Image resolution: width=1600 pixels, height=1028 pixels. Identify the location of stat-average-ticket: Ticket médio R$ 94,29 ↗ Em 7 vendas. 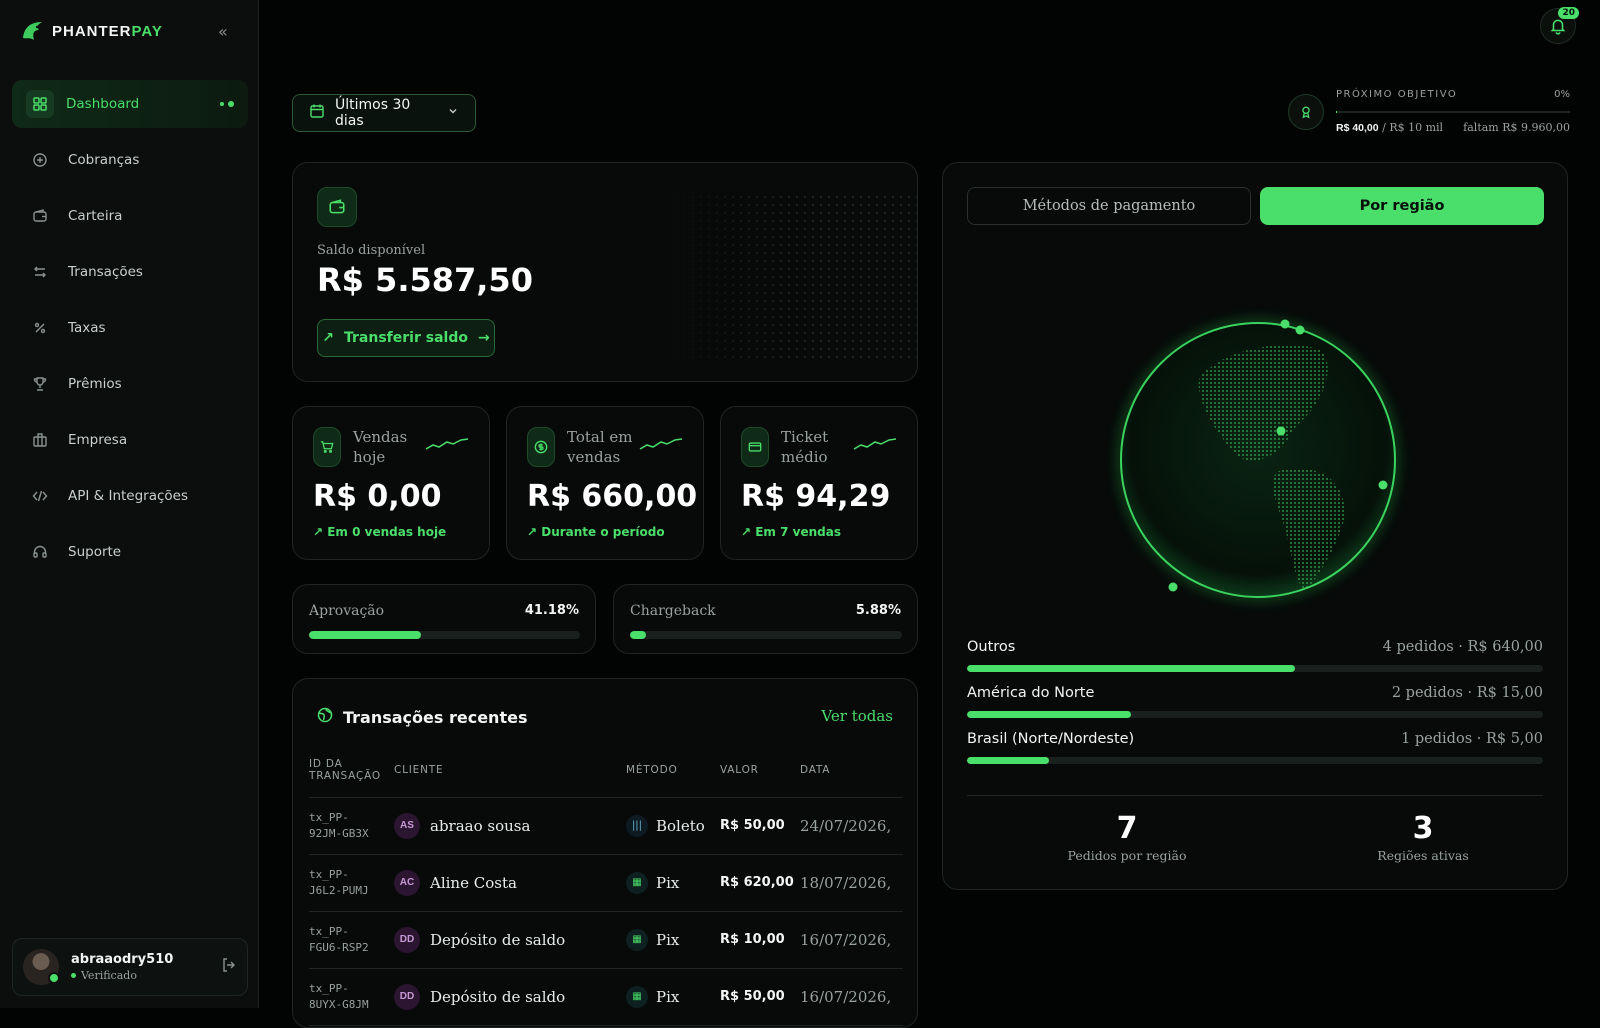
(819, 483).